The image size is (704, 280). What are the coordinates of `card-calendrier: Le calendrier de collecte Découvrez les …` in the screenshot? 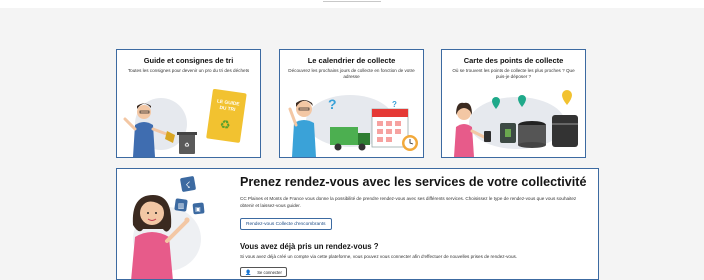 It's located at (351, 103).